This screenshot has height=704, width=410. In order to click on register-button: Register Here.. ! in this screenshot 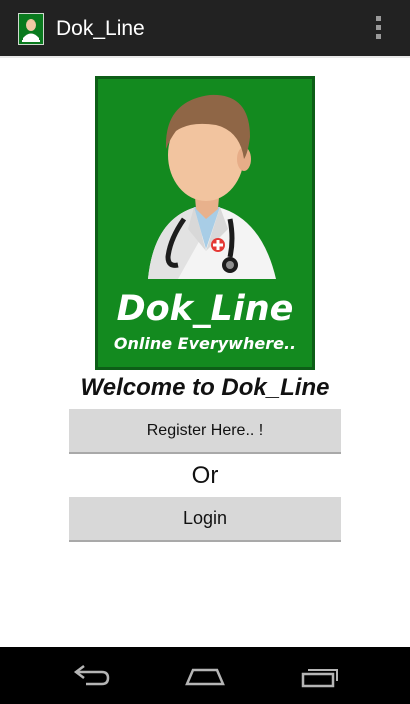, I will do `click(205, 431)`.